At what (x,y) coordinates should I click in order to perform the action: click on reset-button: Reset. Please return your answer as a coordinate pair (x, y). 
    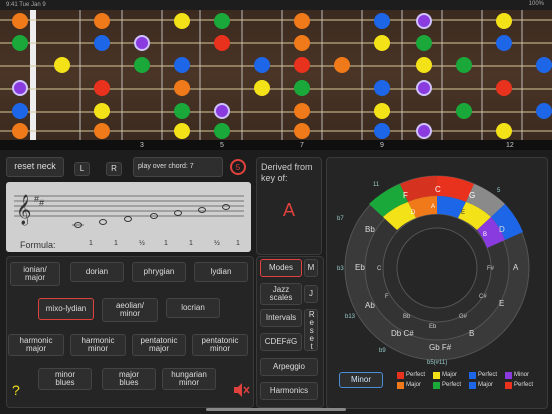
    Looking at the image, I should click on (311, 330).